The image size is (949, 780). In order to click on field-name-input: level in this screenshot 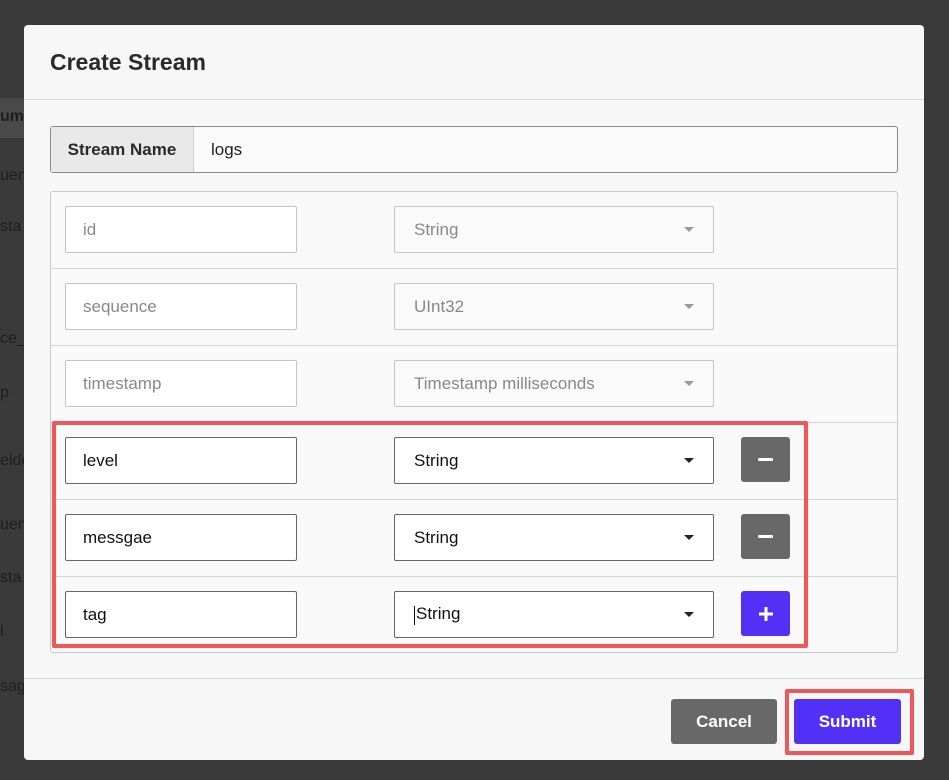, I will do `click(181, 460)`.